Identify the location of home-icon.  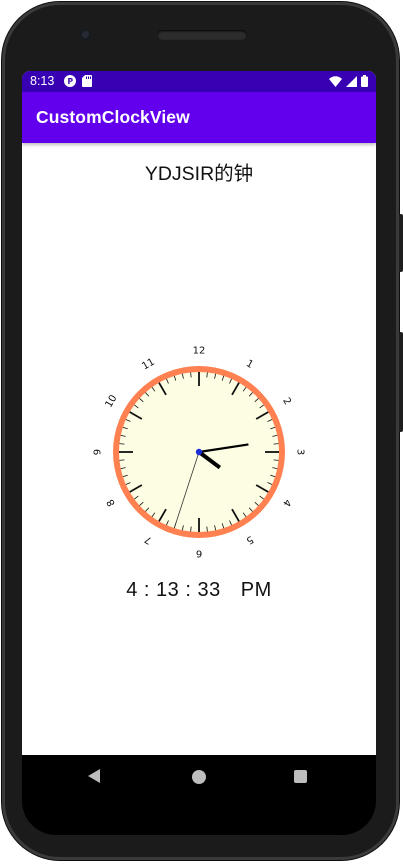
(199, 777).